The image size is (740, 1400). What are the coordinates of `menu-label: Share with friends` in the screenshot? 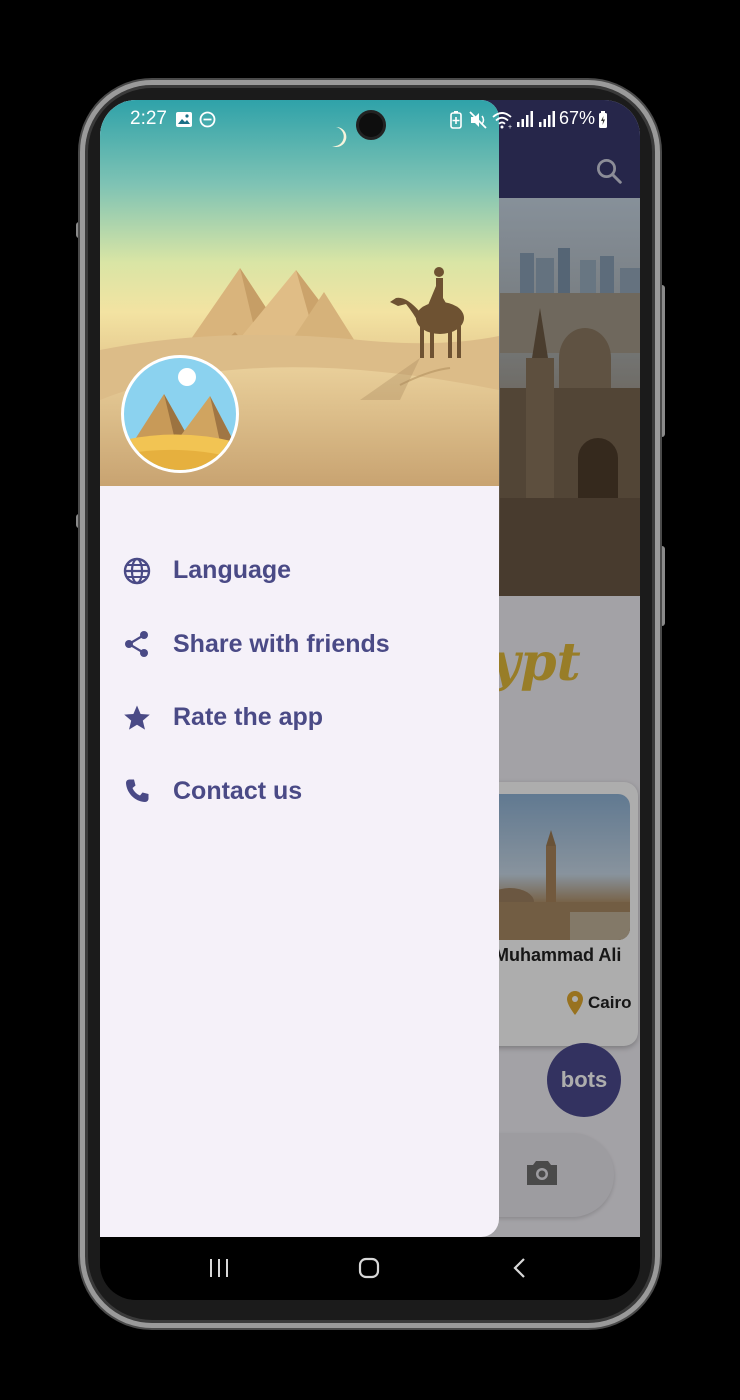 It's located at (281, 643).